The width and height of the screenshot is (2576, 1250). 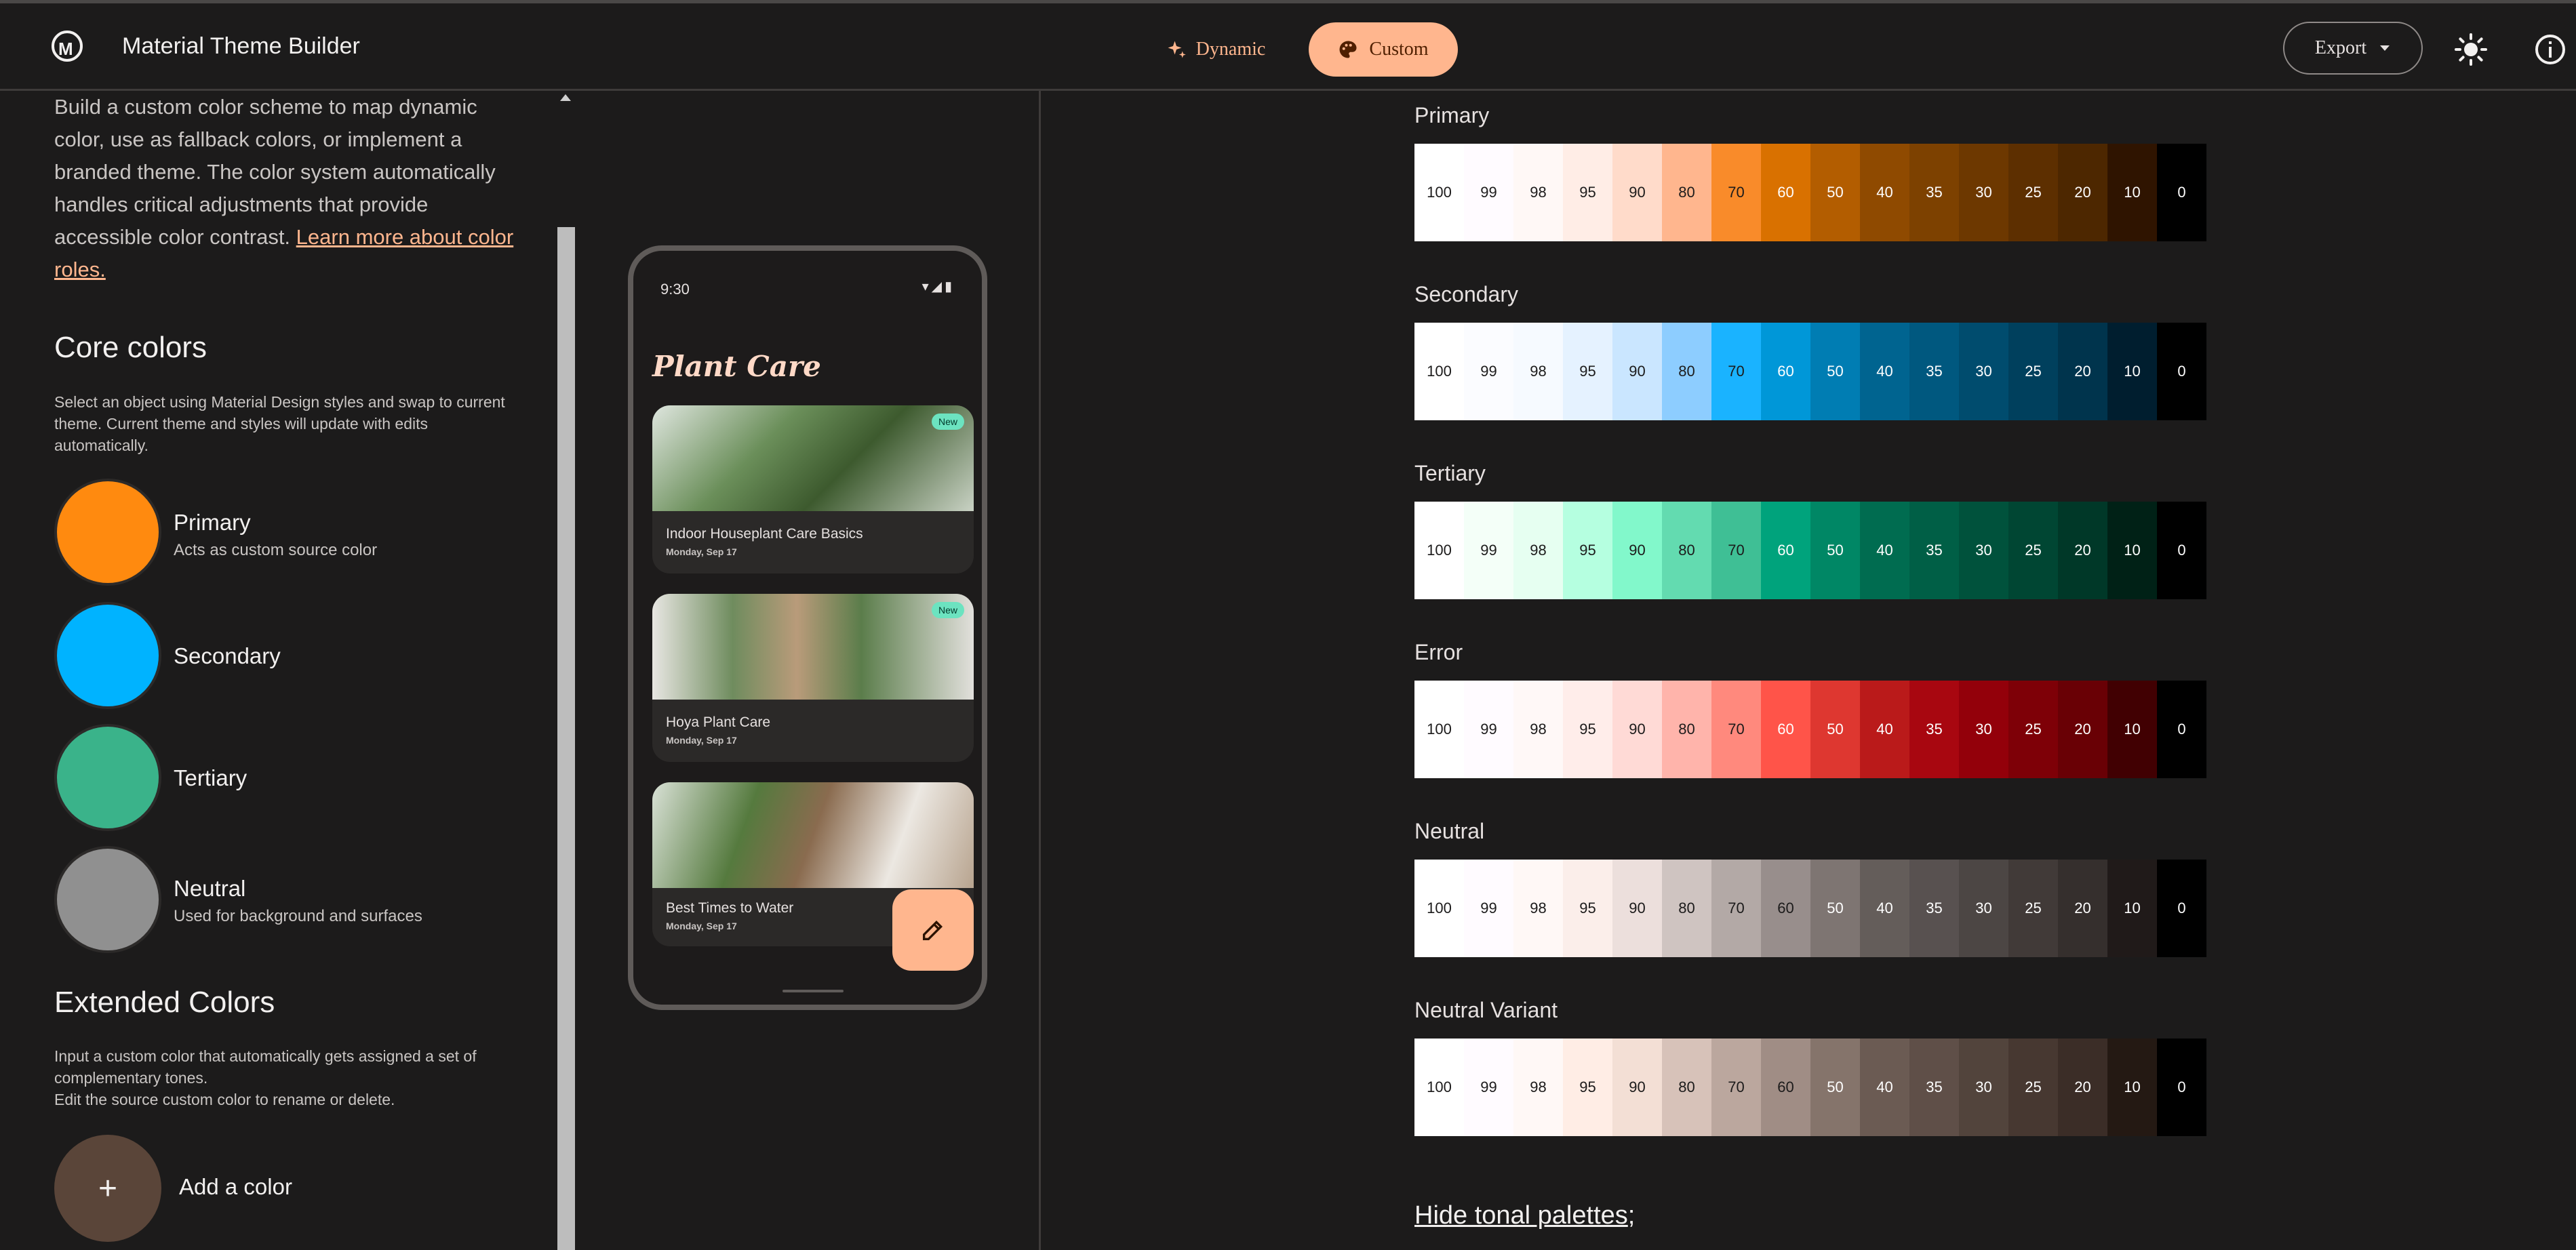 I want to click on info-icon, so click(x=2550, y=49).